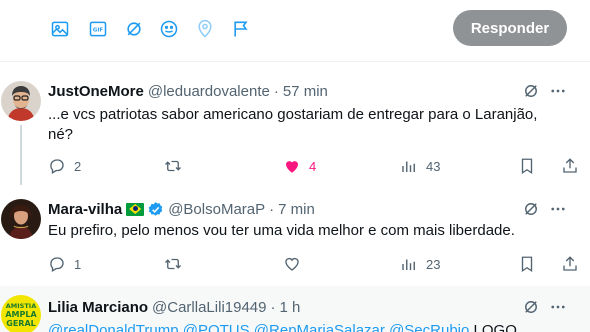  Describe the element at coordinates (135, 209) in the screenshot. I see `brazil-flag-icon` at that location.